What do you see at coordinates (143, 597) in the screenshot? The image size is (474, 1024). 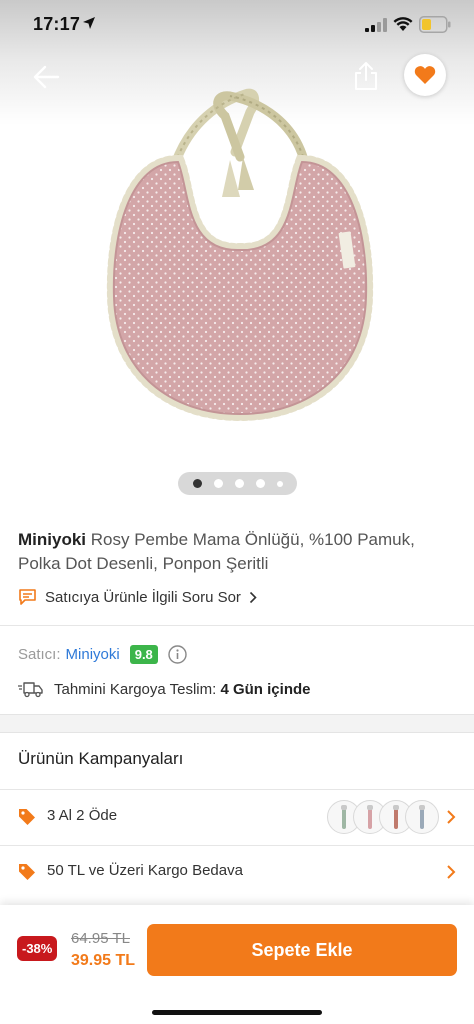 I see `ask-seller-label: Satıcıya Ürünle İlgili Soru Sor` at bounding box center [143, 597].